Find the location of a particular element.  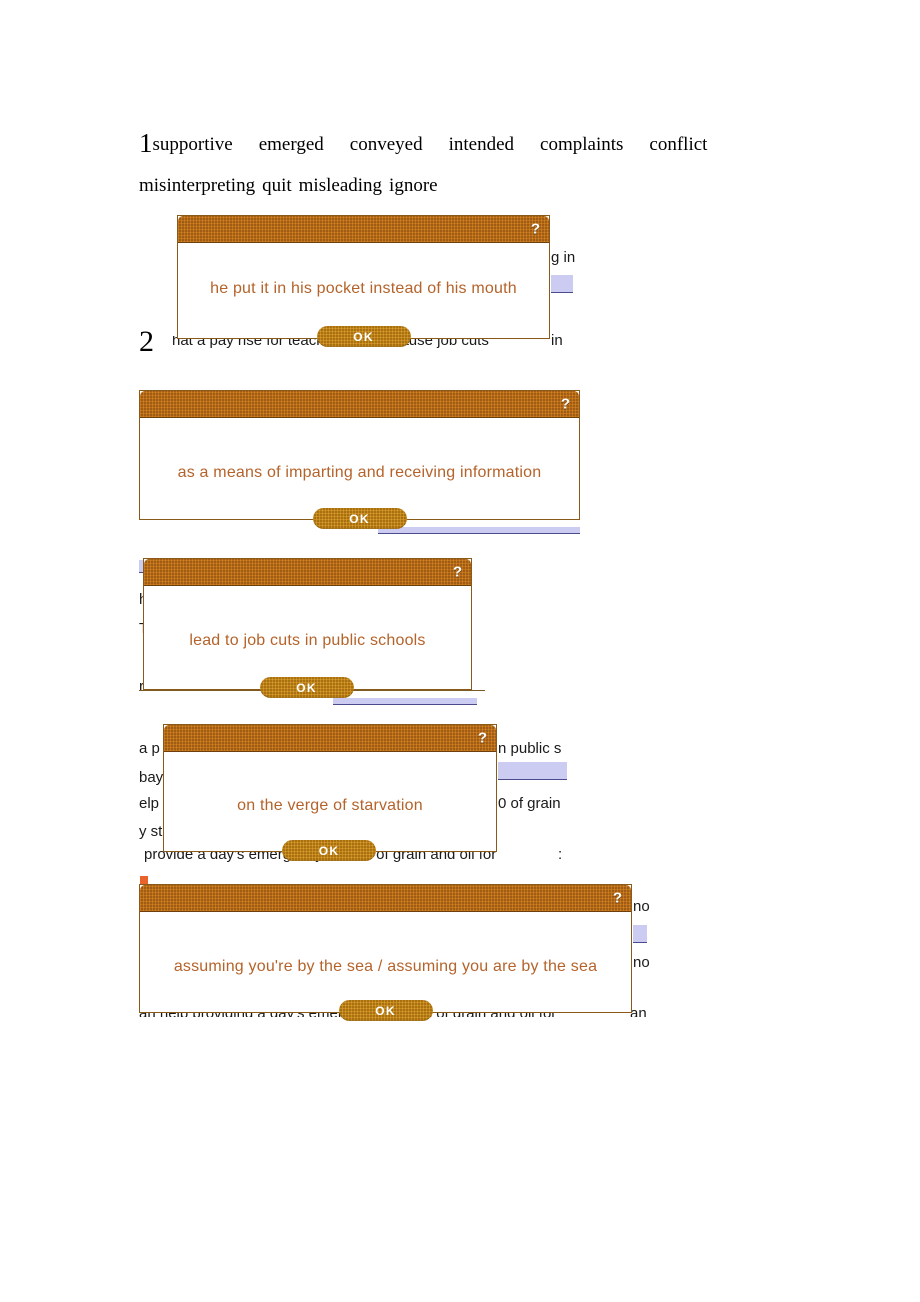

word-misleading: misleading is located at coordinates (340, 185).